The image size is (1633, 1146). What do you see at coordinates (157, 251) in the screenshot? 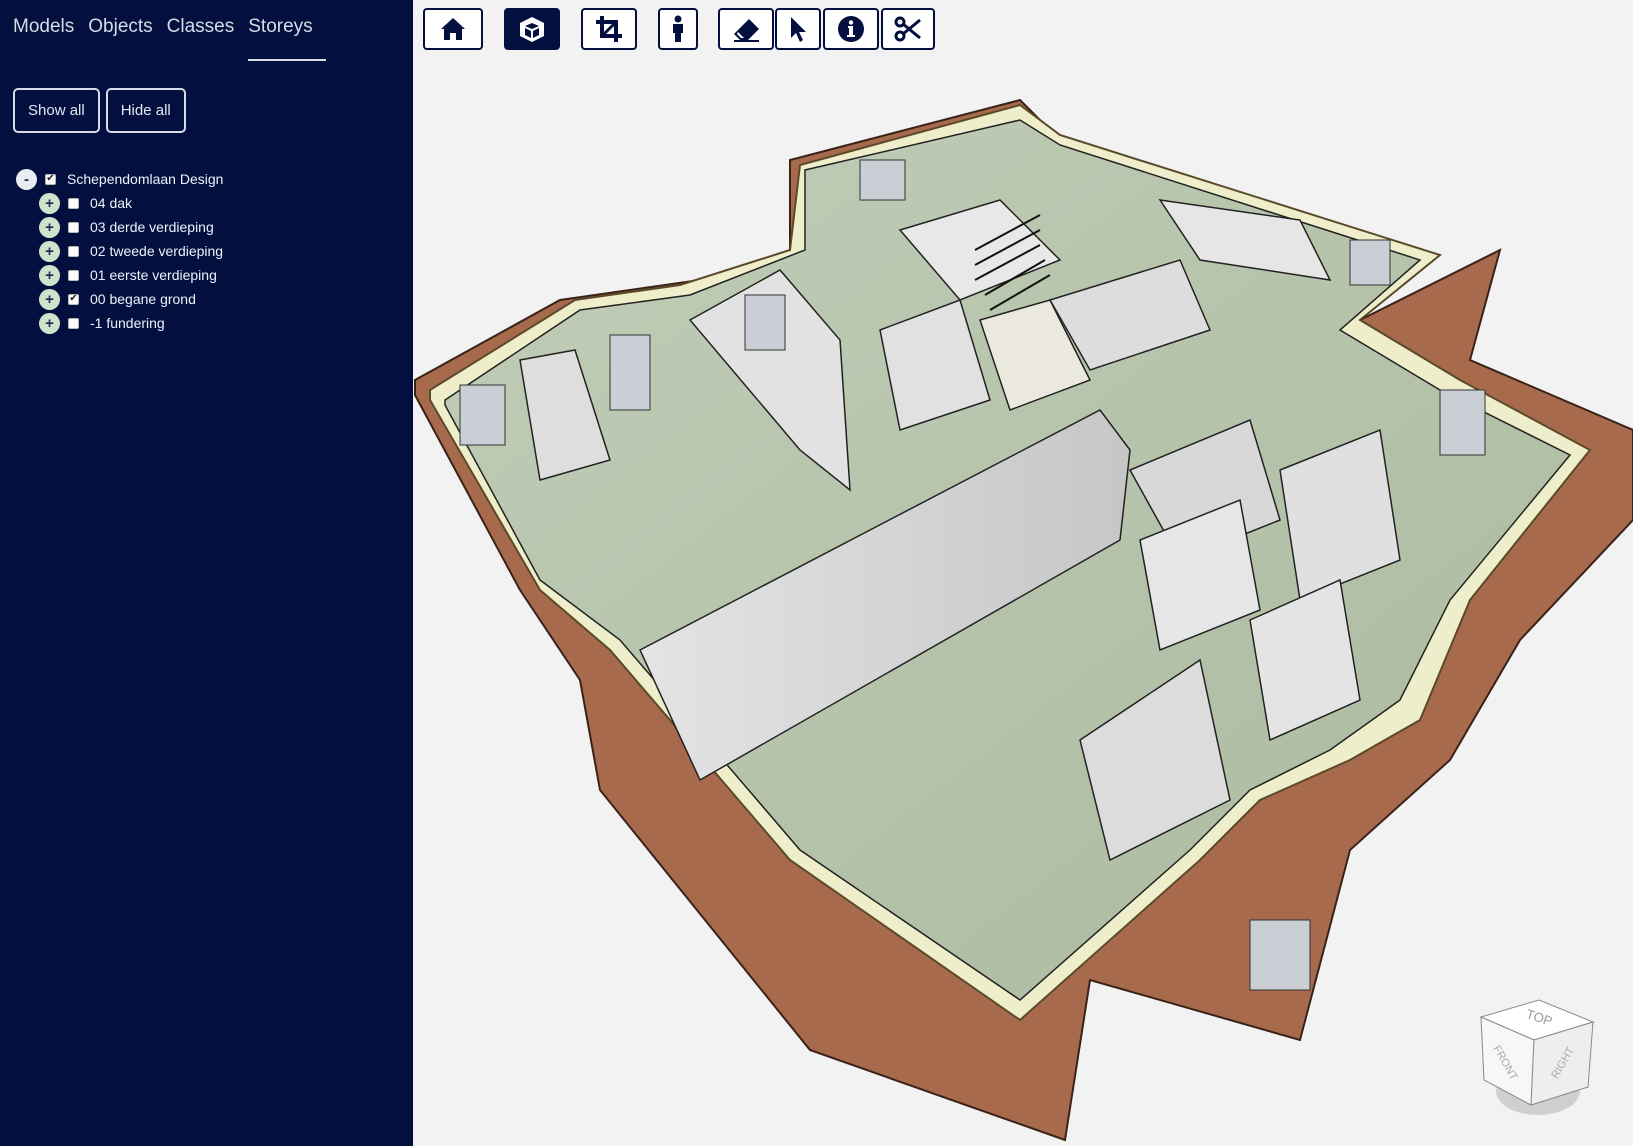
I see `tree-label: 02 tweede verdieping` at bounding box center [157, 251].